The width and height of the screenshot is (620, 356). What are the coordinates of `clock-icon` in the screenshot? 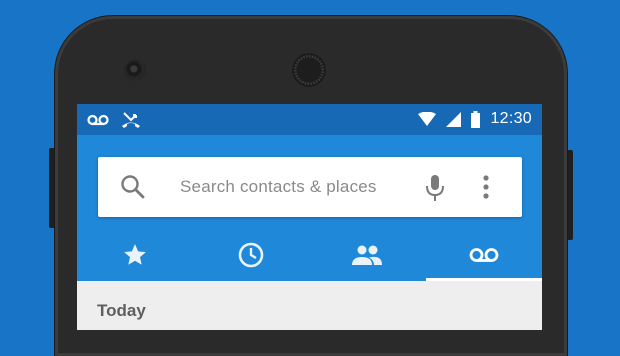 It's located at (251, 255).